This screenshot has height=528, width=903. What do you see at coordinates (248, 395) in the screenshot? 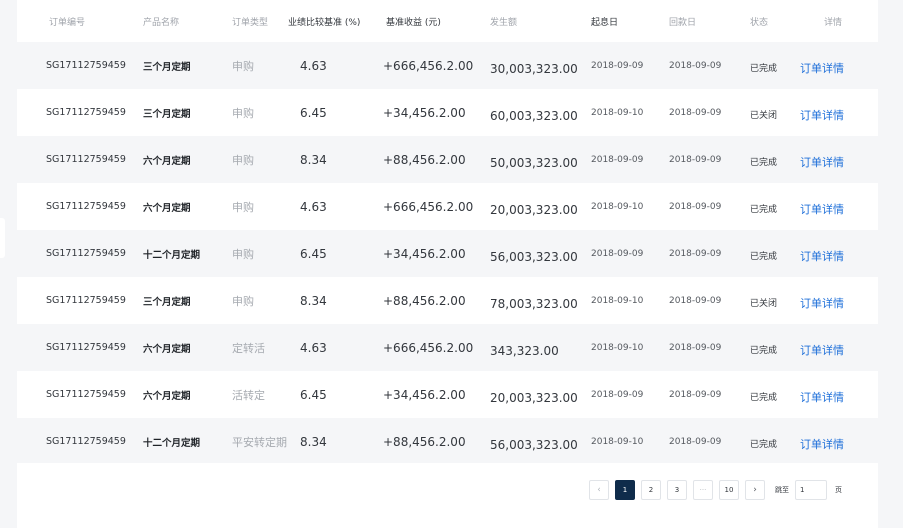
I see `order-type-cell: 活转定` at bounding box center [248, 395].